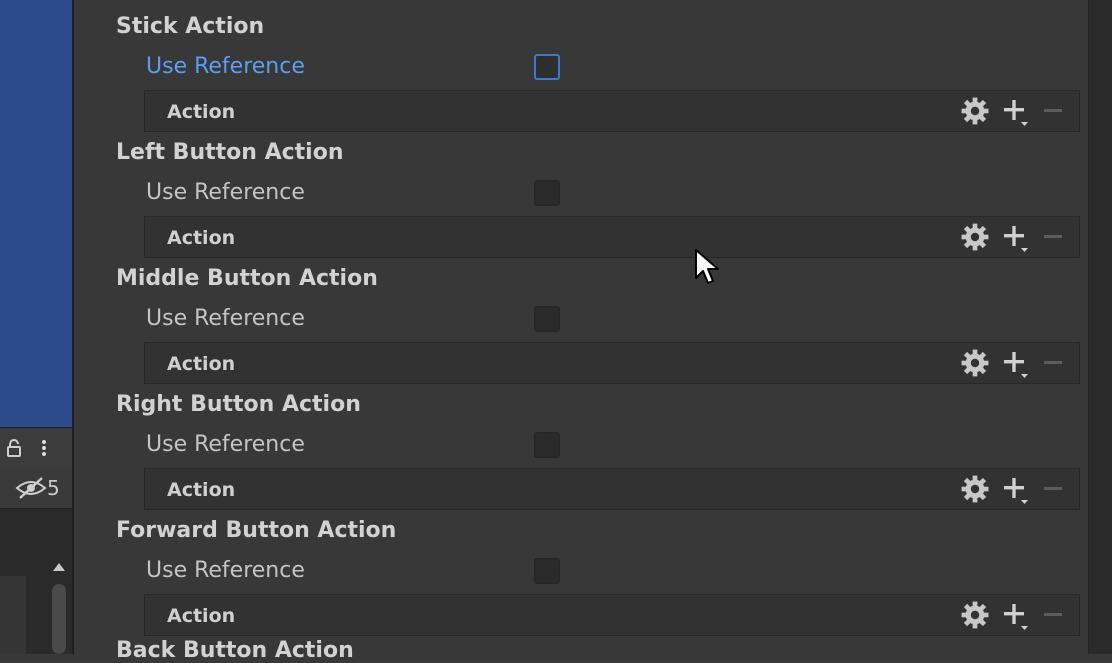  I want to click on section-title: Middle Button Action, so click(247, 278).